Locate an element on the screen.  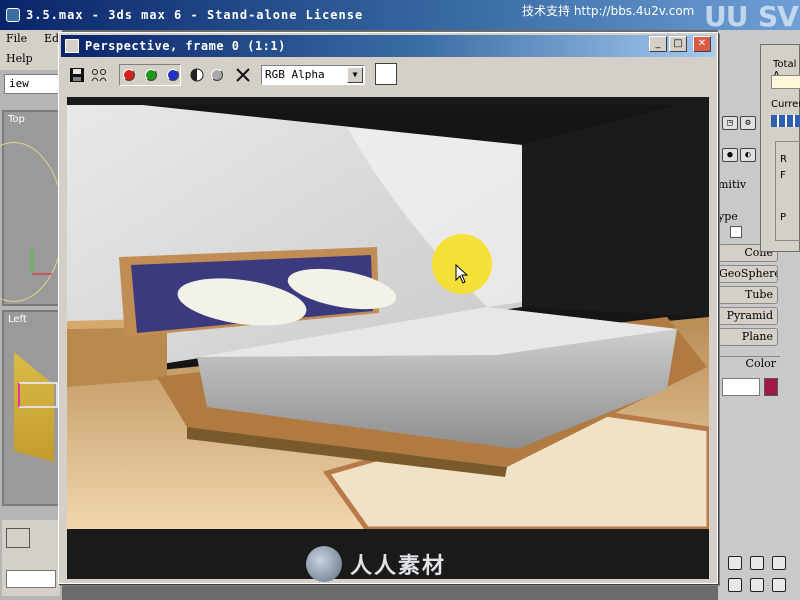
minimize-button: _ is located at coordinates (658, 44).